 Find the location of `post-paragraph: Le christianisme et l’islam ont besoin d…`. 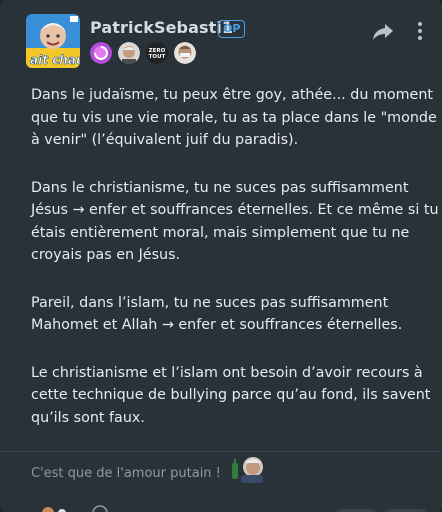

post-paragraph: Le christianisme et l’islam ont besoin d… is located at coordinates (231, 395).